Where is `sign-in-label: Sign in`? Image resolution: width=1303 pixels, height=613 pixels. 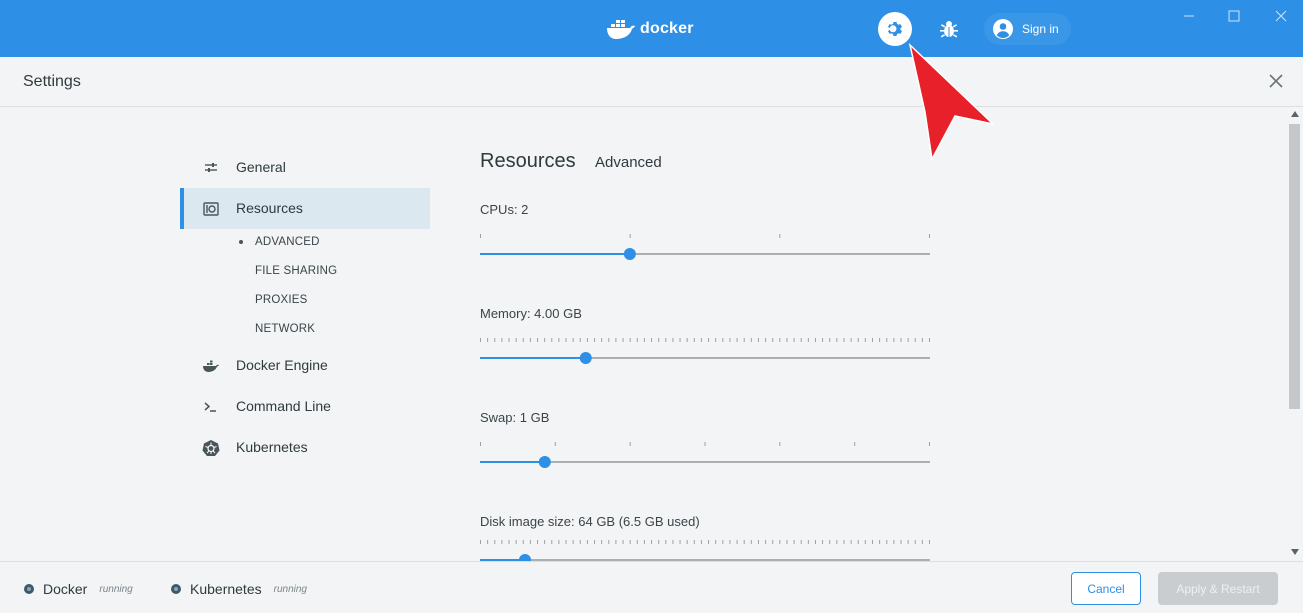
sign-in-label: Sign in is located at coordinates (1040, 29).